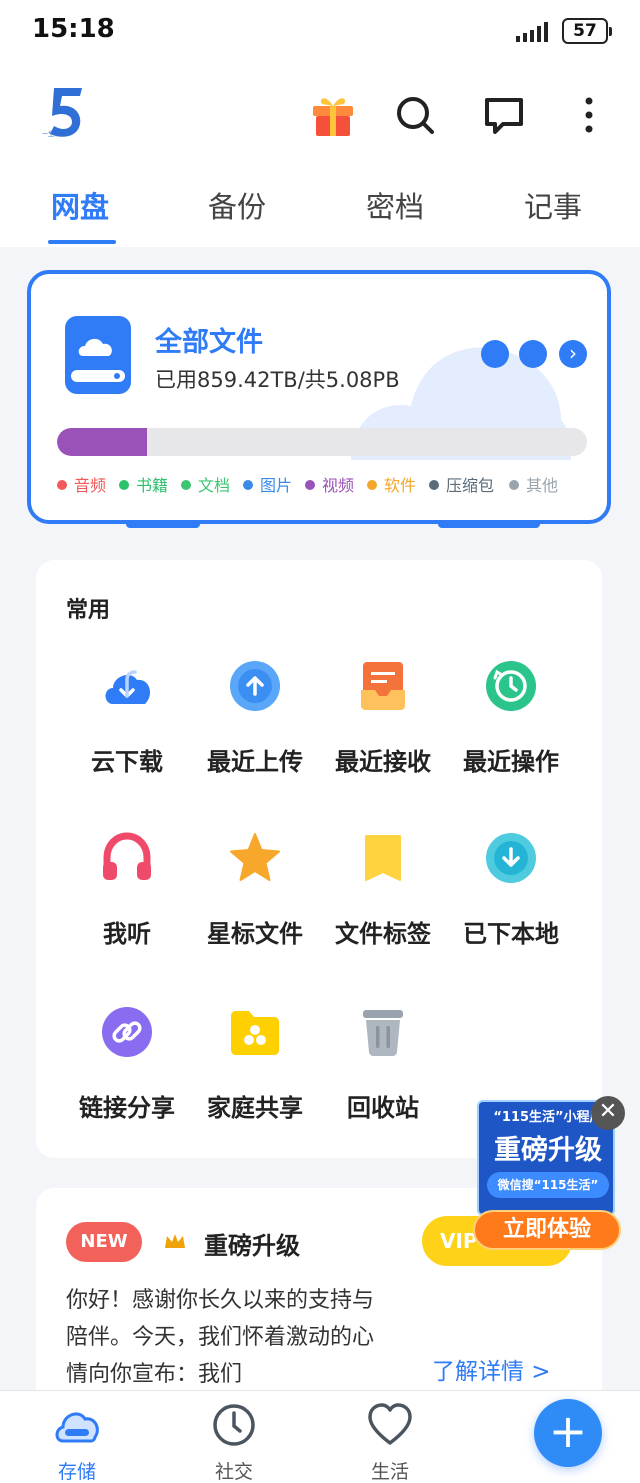 The height and width of the screenshot is (1483, 640). I want to click on legend-item: 软件, so click(391, 484).